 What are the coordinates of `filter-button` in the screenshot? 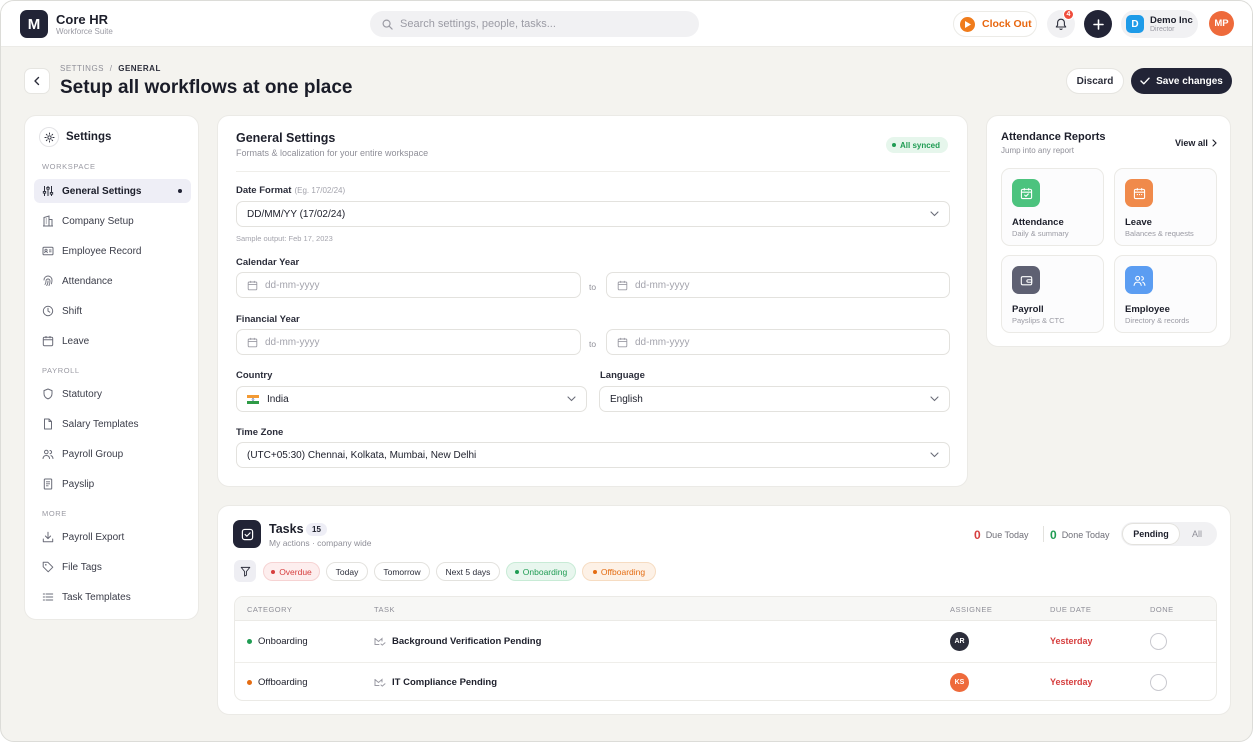 It's located at (245, 571).